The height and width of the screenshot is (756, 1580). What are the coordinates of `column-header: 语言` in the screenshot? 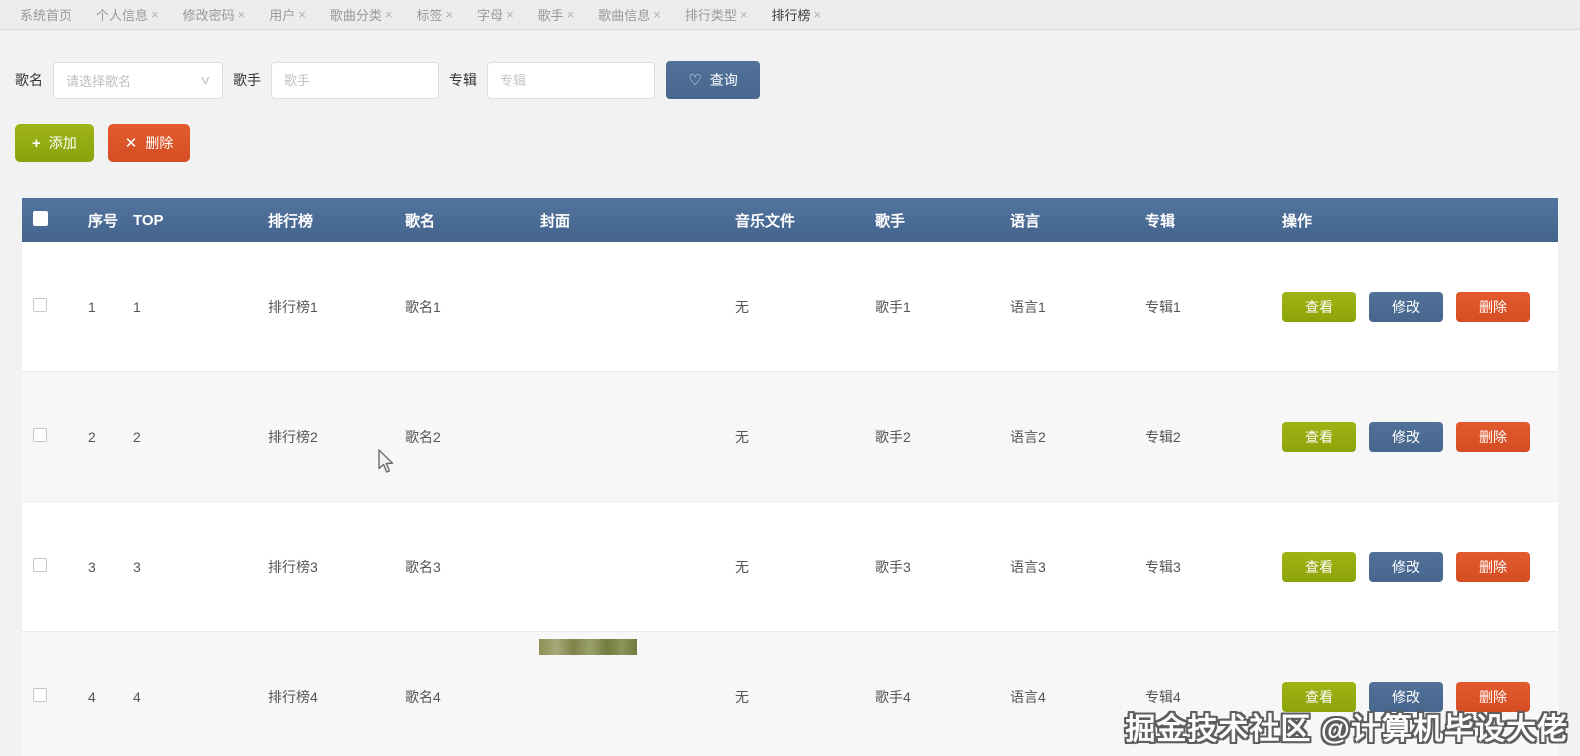 It's located at (1025, 221).